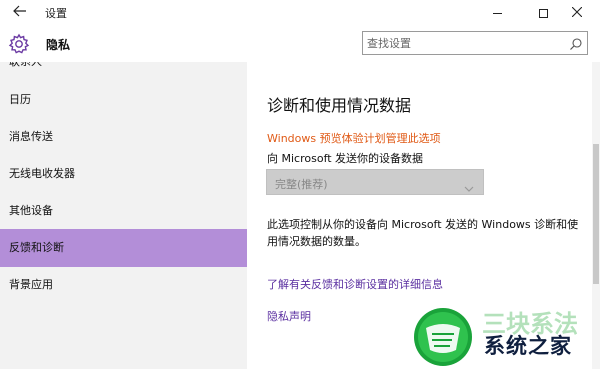 The height and width of the screenshot is (369, 600). What do you see at coordinates (300, 44) in the screenshot?
I see `settings-header: 隐私` at bounding box center [300, 44].